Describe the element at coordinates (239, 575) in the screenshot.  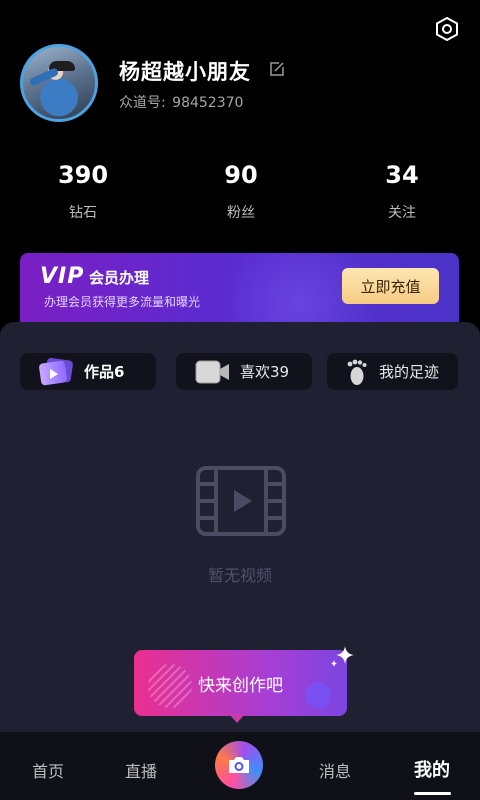
I see `empty-state-text: 暂无视频` at that location.